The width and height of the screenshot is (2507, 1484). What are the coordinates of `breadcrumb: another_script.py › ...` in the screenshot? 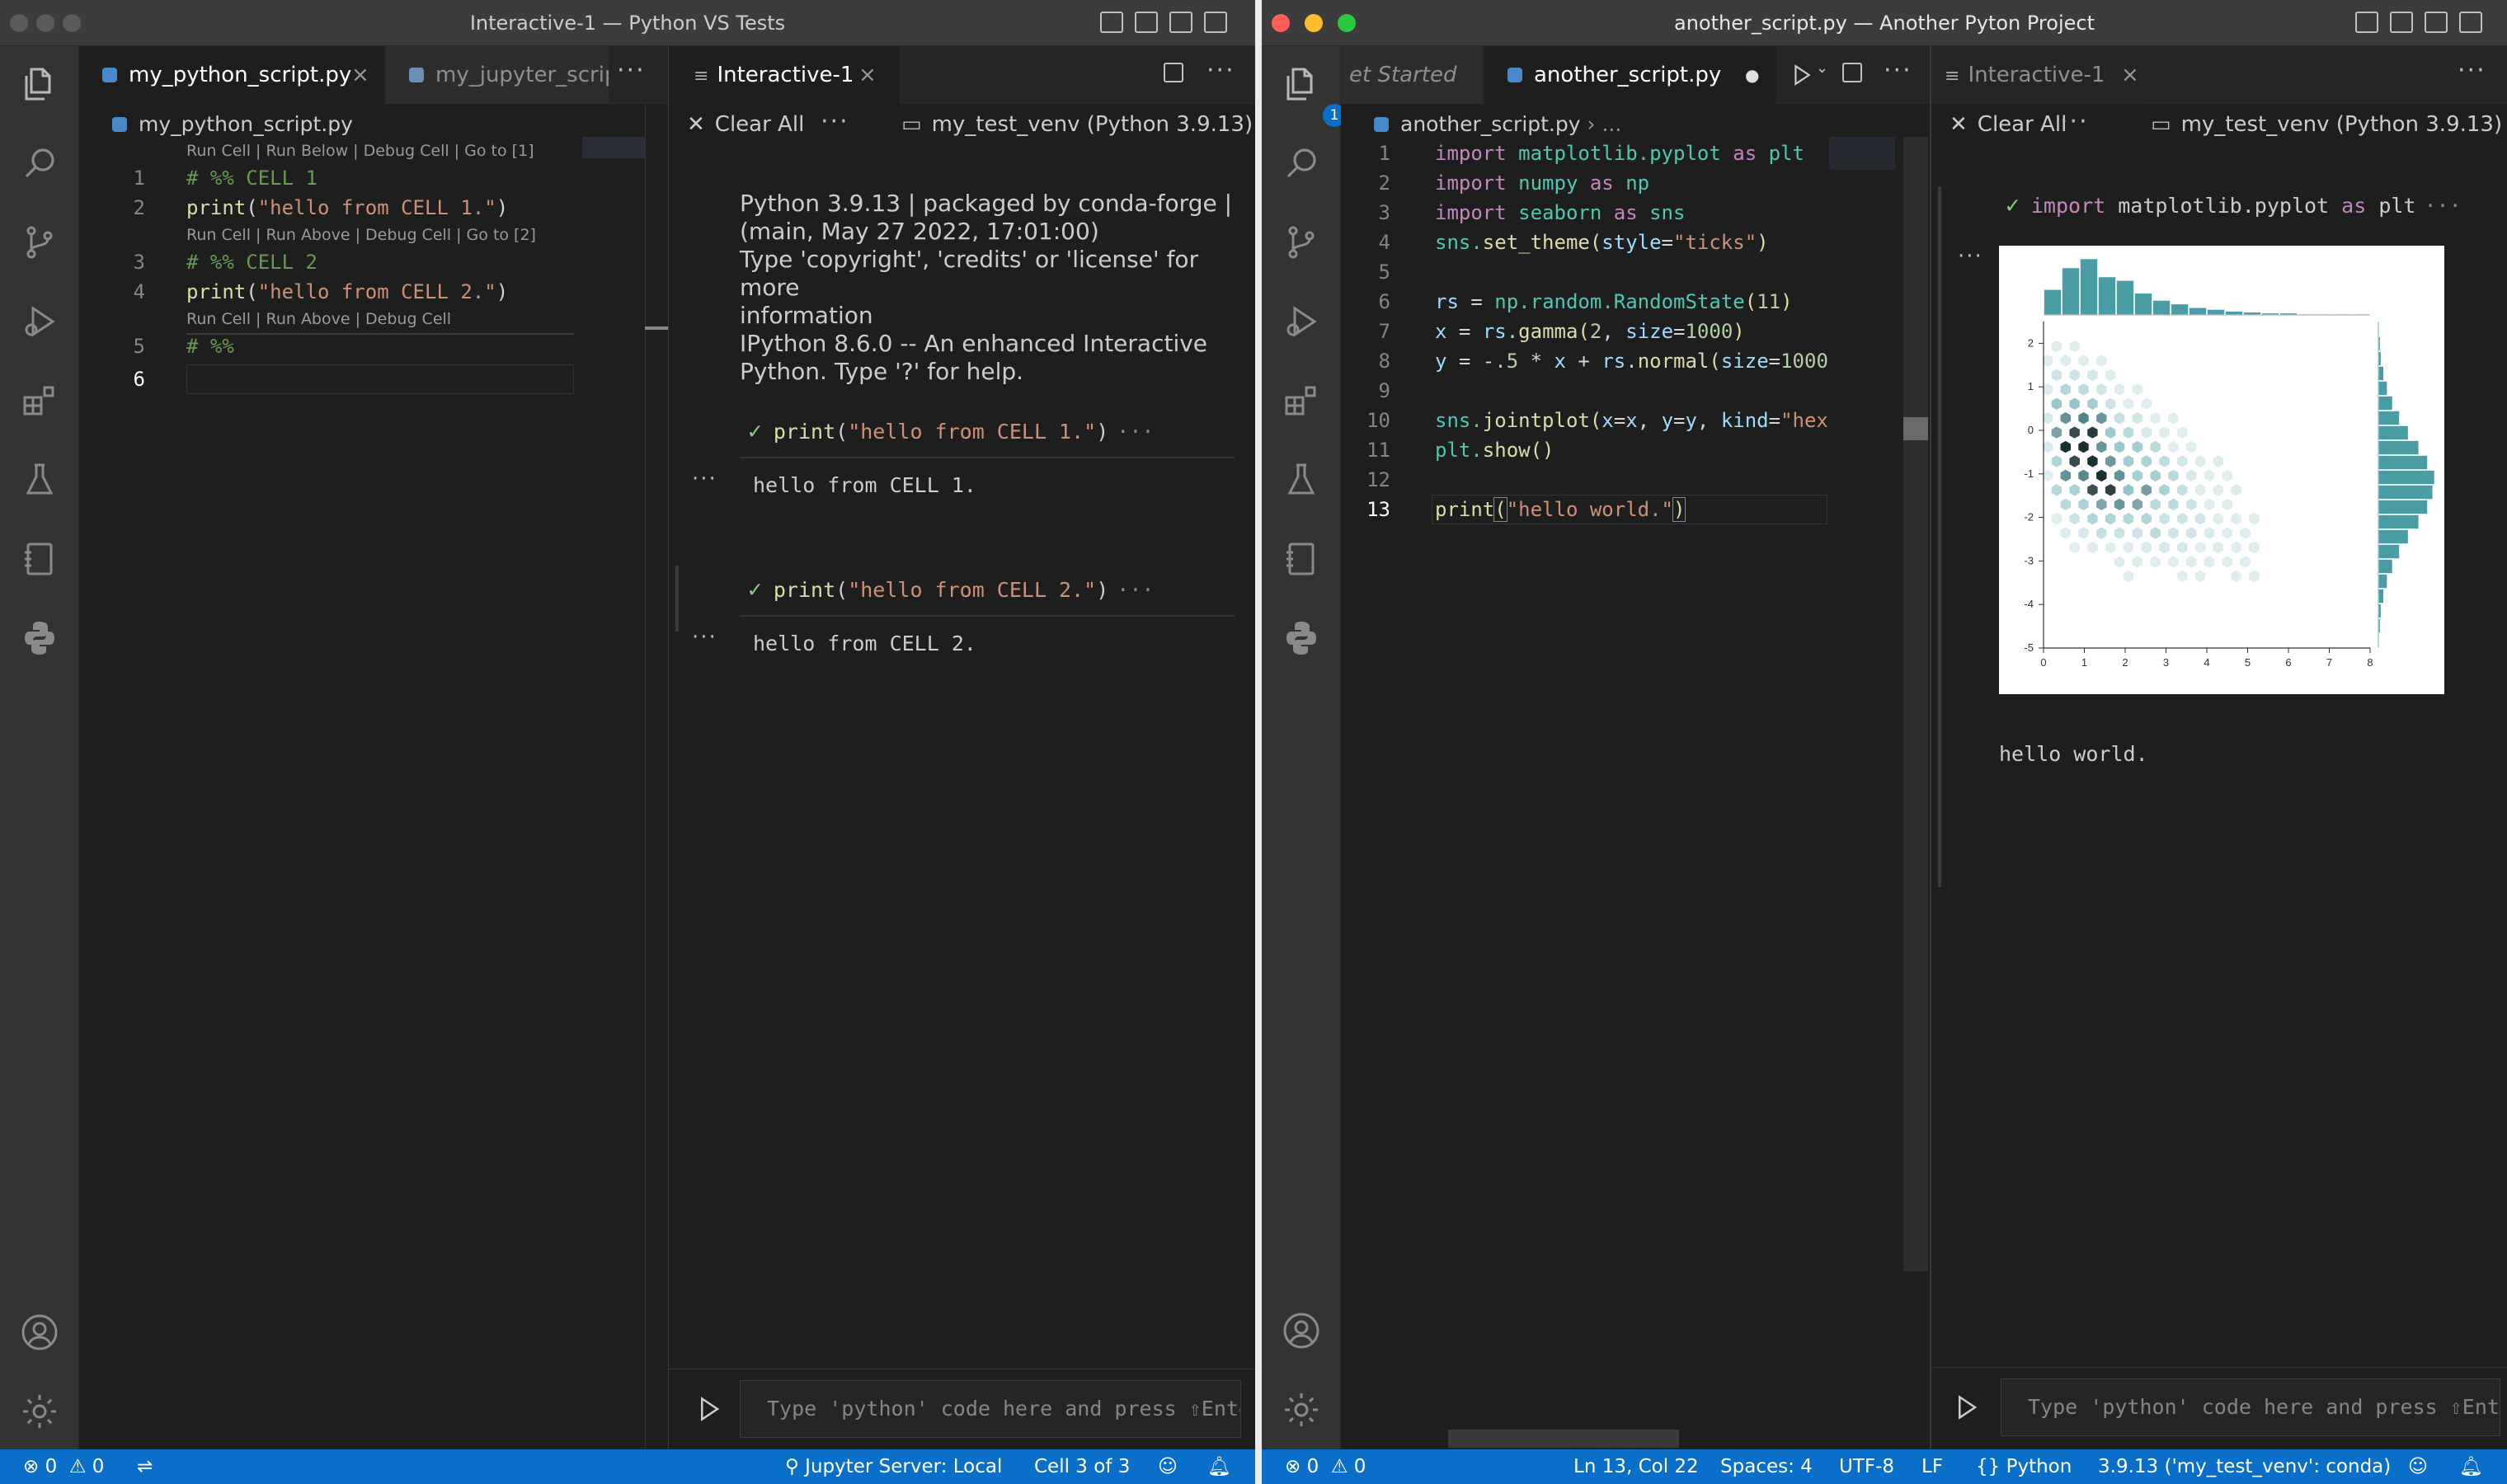 It's located at (1497, 124).